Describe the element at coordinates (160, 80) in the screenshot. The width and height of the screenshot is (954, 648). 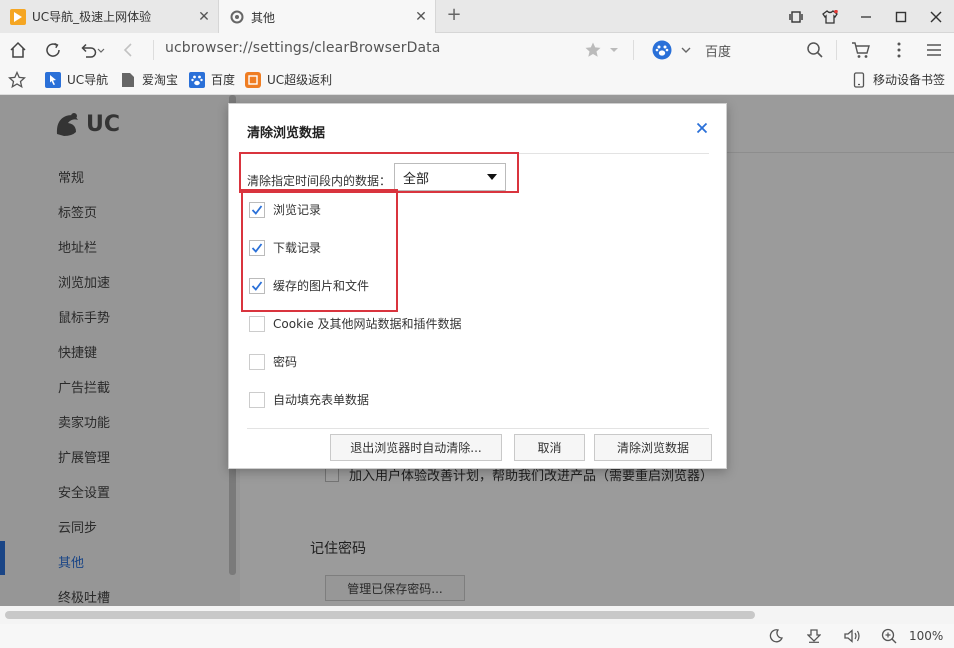
I see `bookmark-label: 爱淘宝` at that location.